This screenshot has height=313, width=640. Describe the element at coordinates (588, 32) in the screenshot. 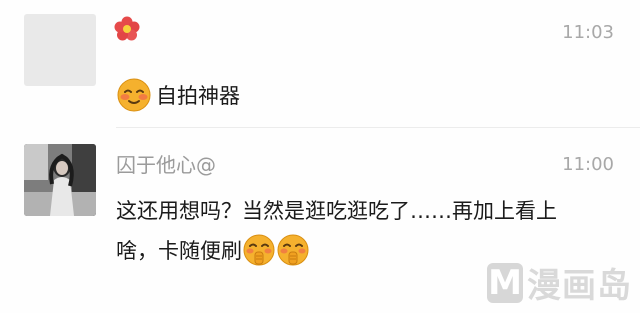

I see `message-time: 11:03` at that location.